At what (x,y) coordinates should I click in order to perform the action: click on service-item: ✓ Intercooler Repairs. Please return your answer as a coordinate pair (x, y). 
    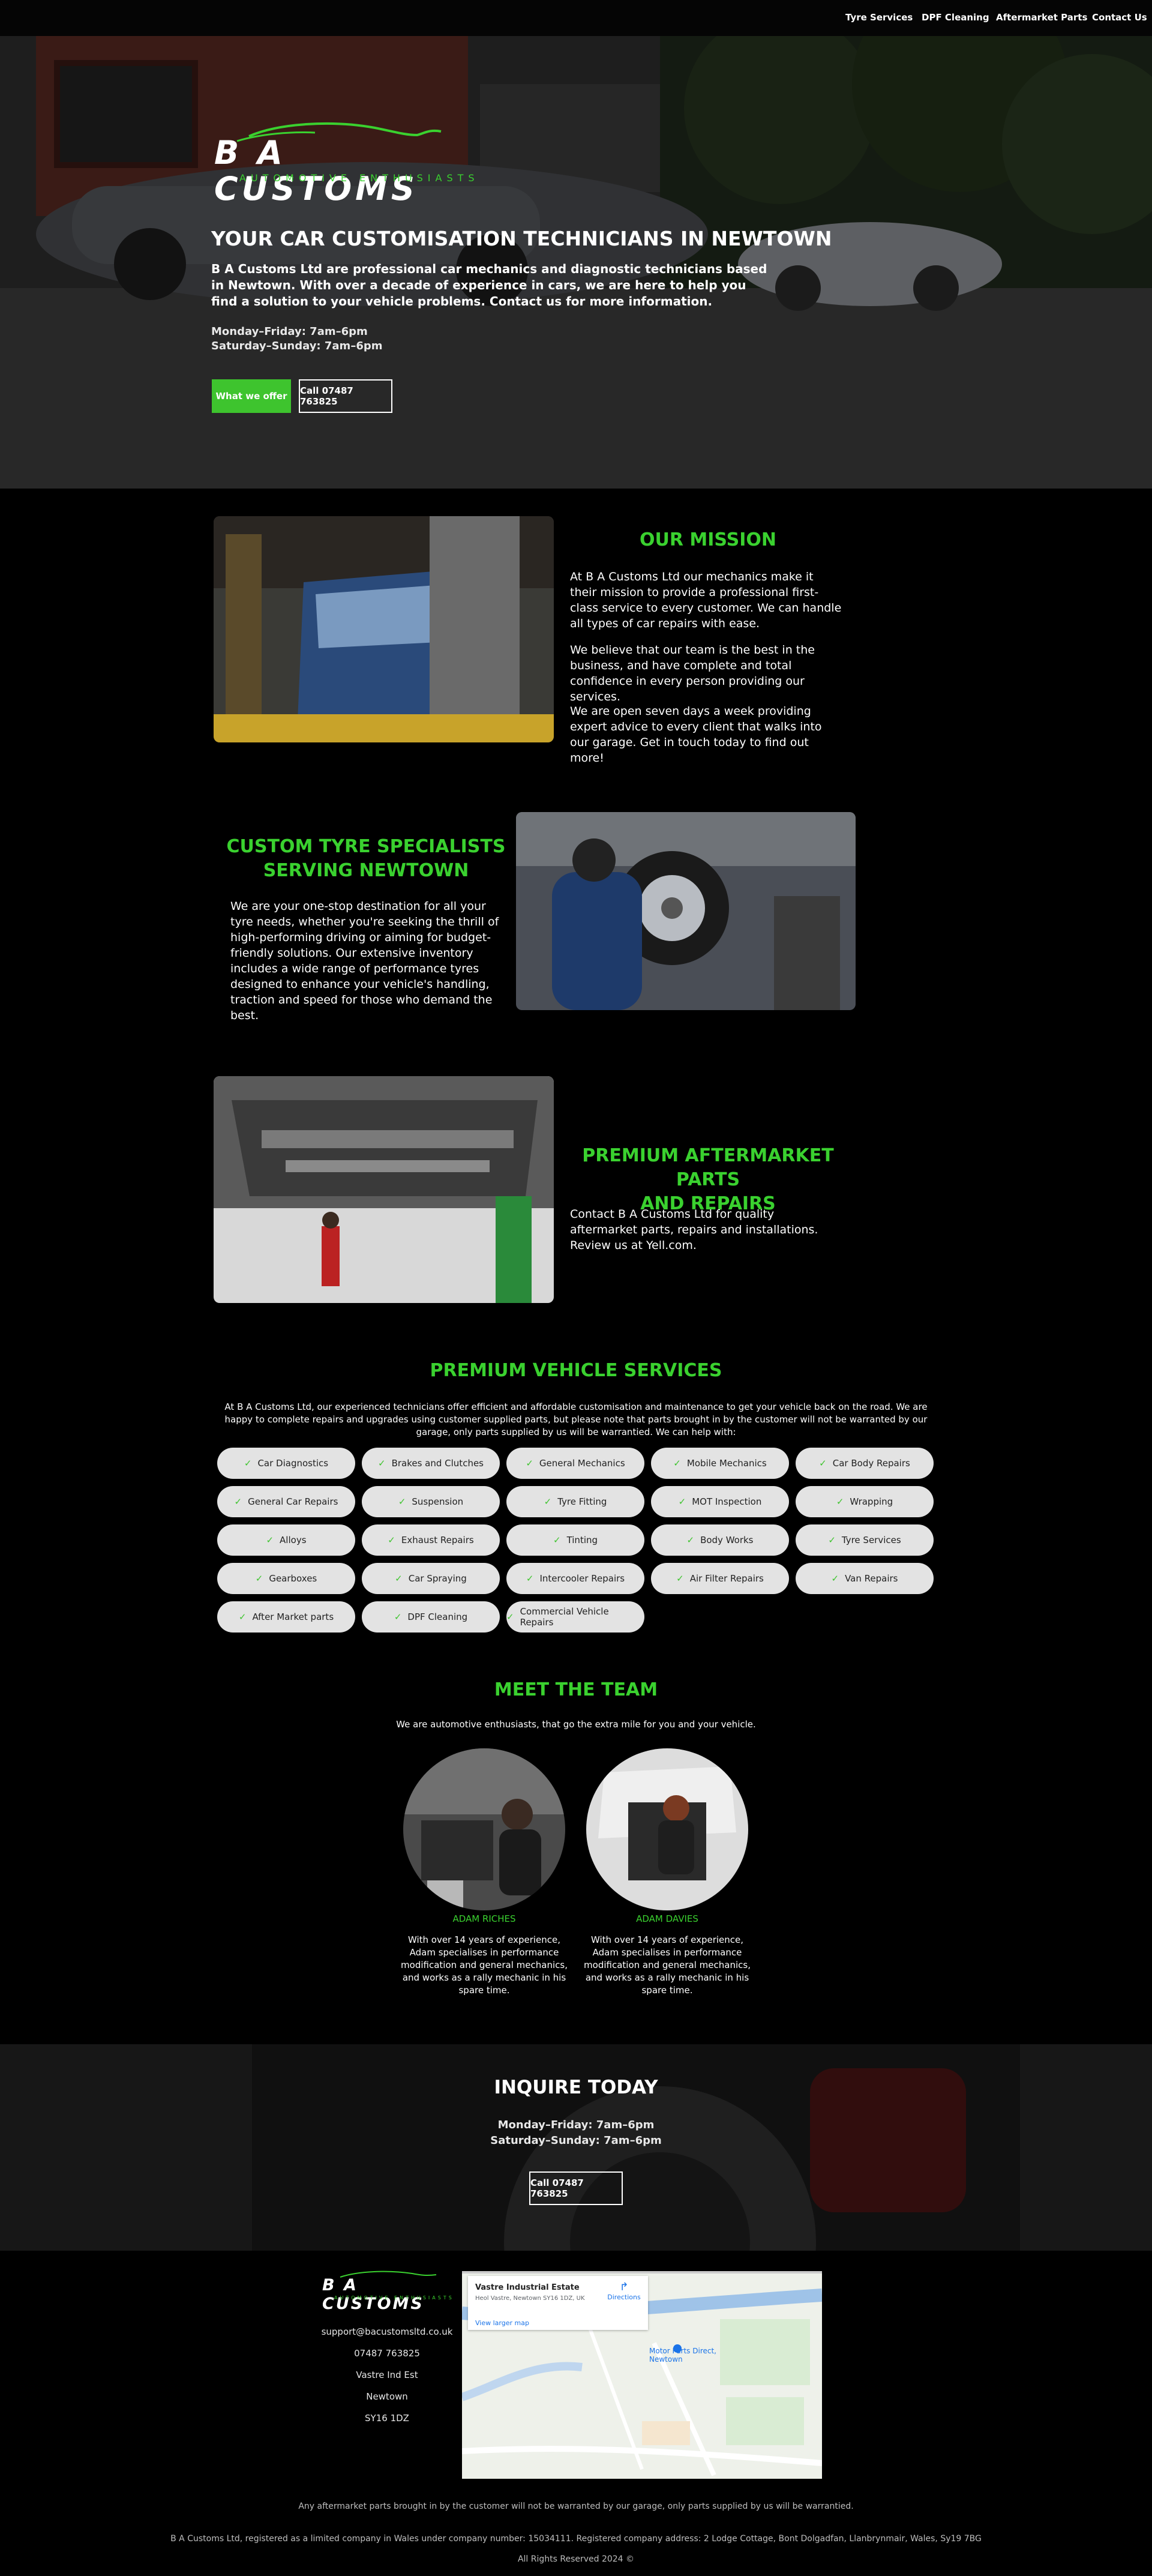
    Looking at the image, I should click on (575, 1578).